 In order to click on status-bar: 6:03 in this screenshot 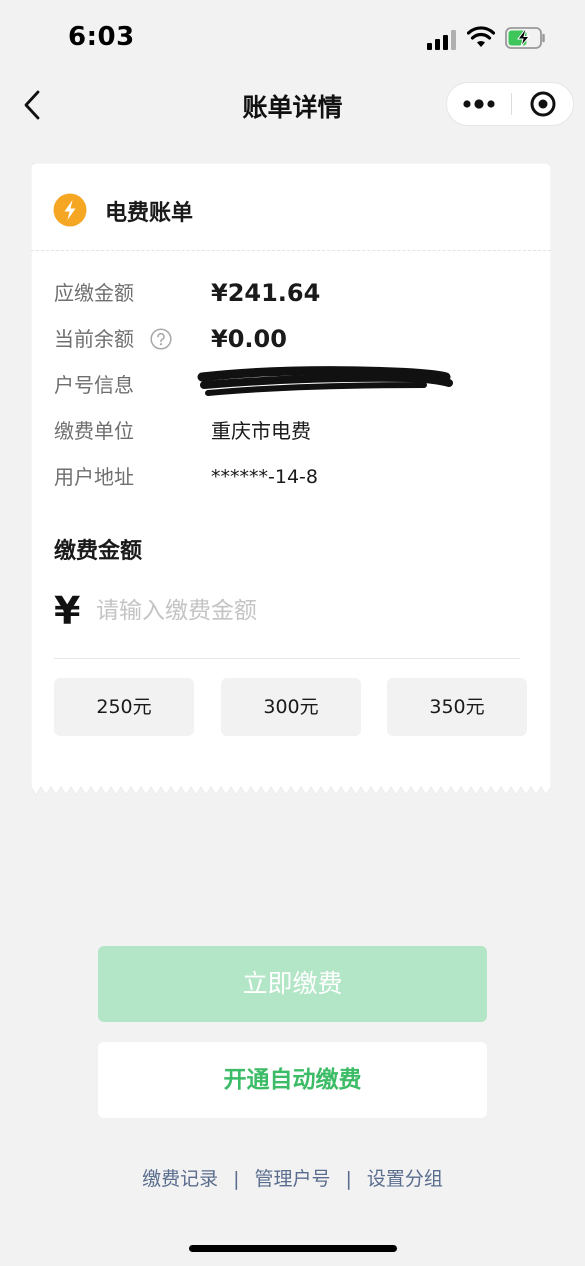, I will do `click(292, 35)`.